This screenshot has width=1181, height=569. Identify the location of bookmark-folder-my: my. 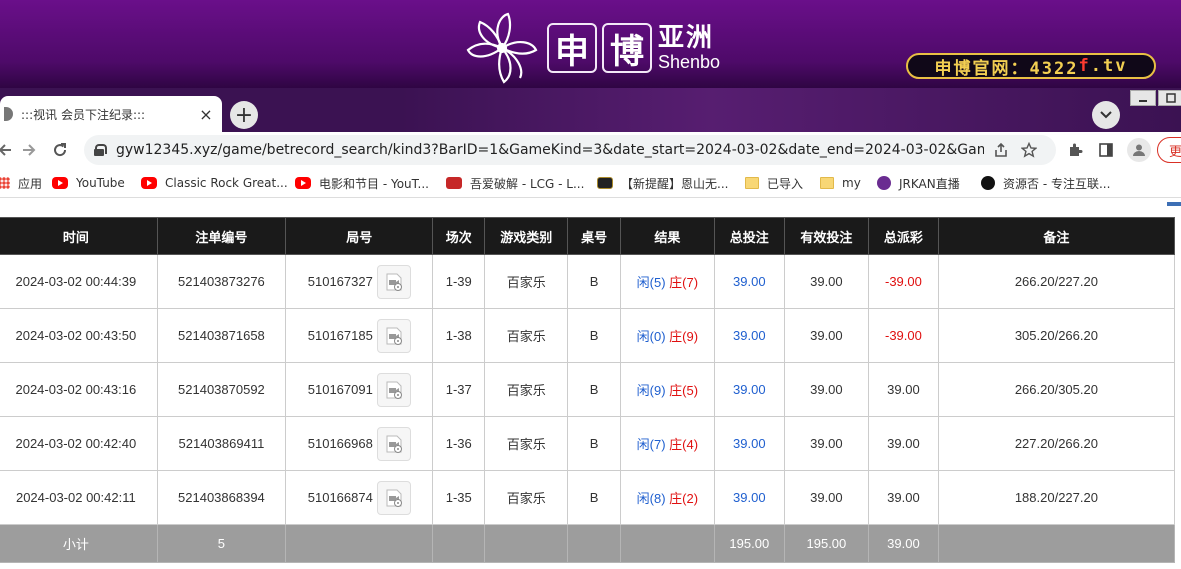
(840, 183).